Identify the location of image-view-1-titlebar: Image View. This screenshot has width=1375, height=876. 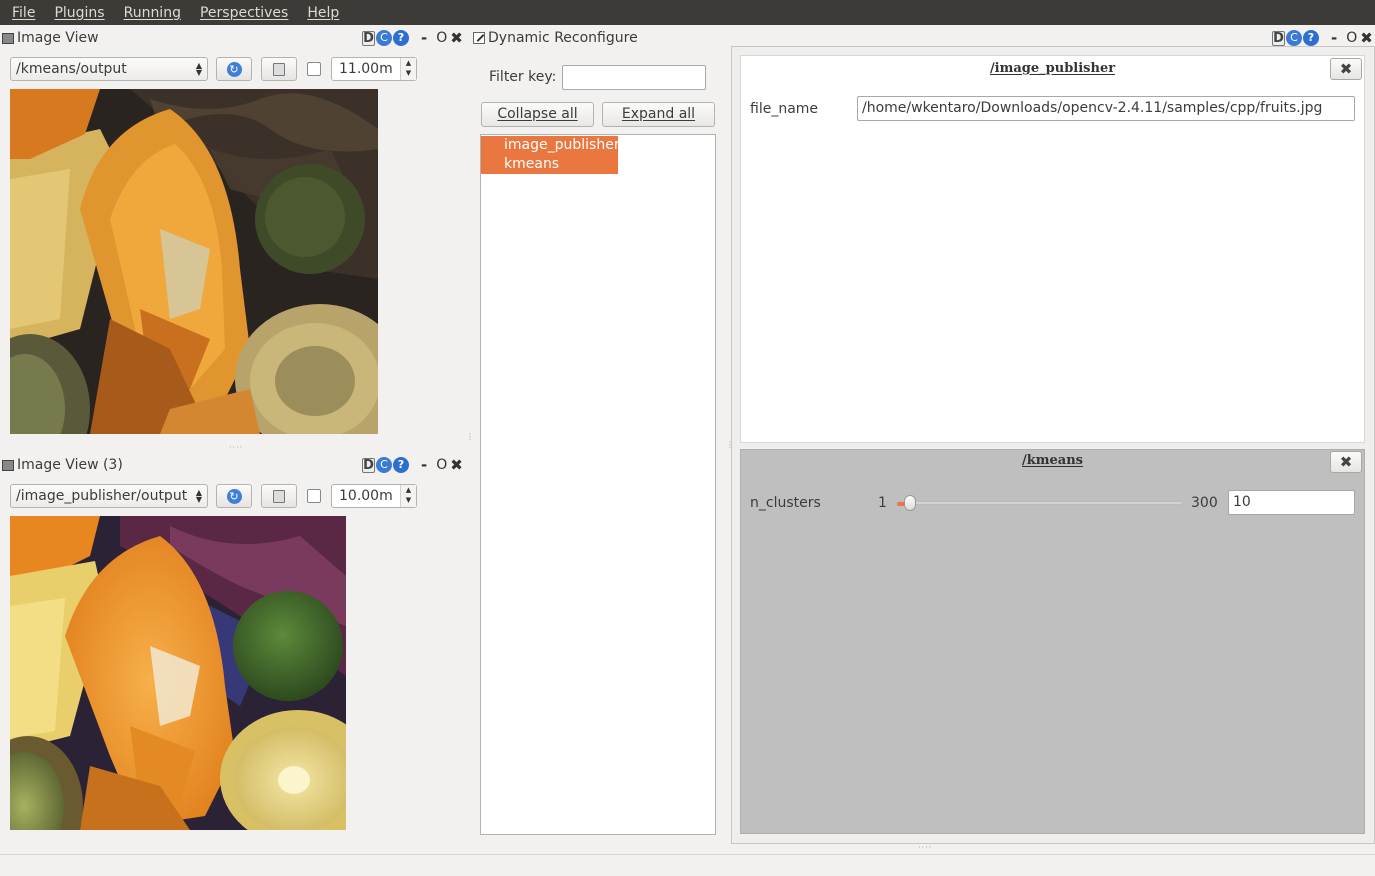
(50, 38).